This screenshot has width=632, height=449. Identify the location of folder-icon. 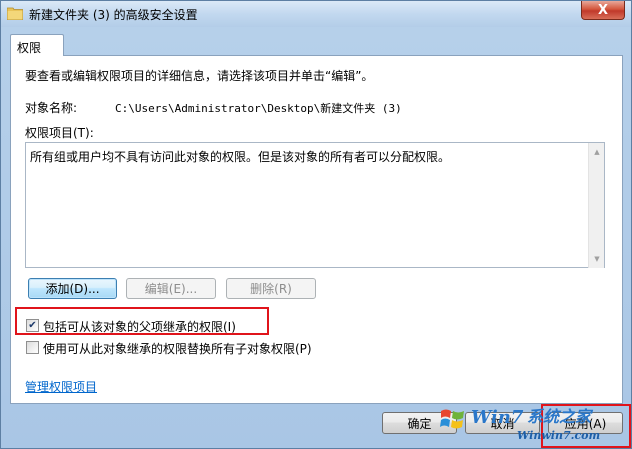
(15, 13).